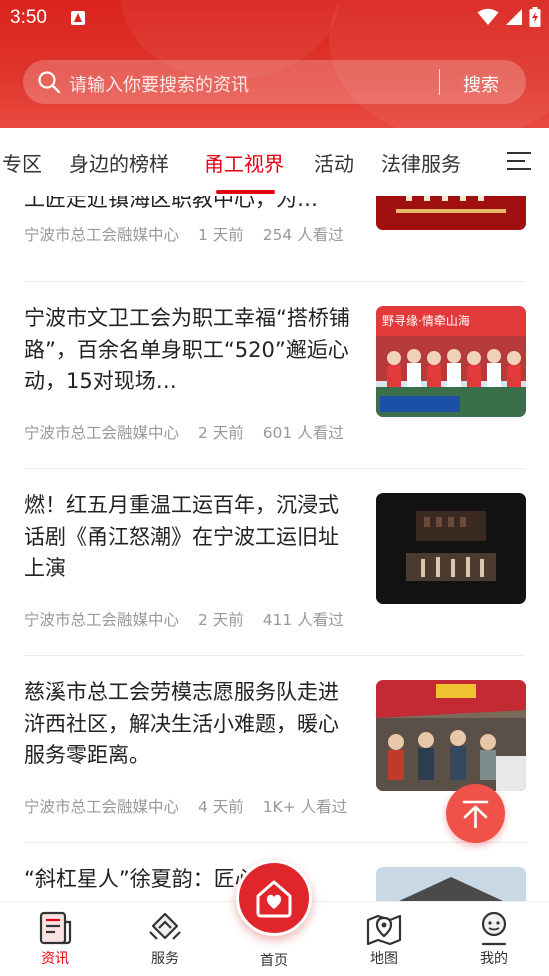 The height and width of the screenshot is (976, 549). I want to click on back-to-top-button, so click(475, 813).